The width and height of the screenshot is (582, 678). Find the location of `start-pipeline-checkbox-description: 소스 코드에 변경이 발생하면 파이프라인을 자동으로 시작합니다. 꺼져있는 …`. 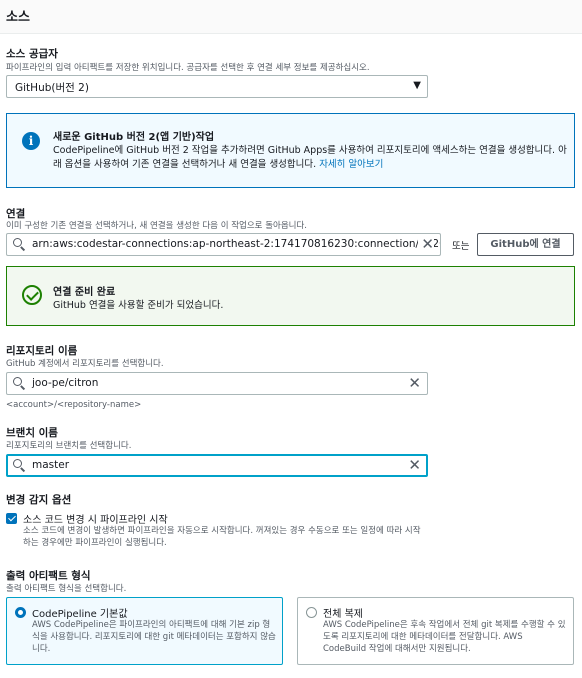

start-pipeline-checkbox-description: 소스 코드에 변경이 발생하면 파이프라인을 자동으로 시작합니다. 꺼져있는 … is located at coordinates (222, 537).